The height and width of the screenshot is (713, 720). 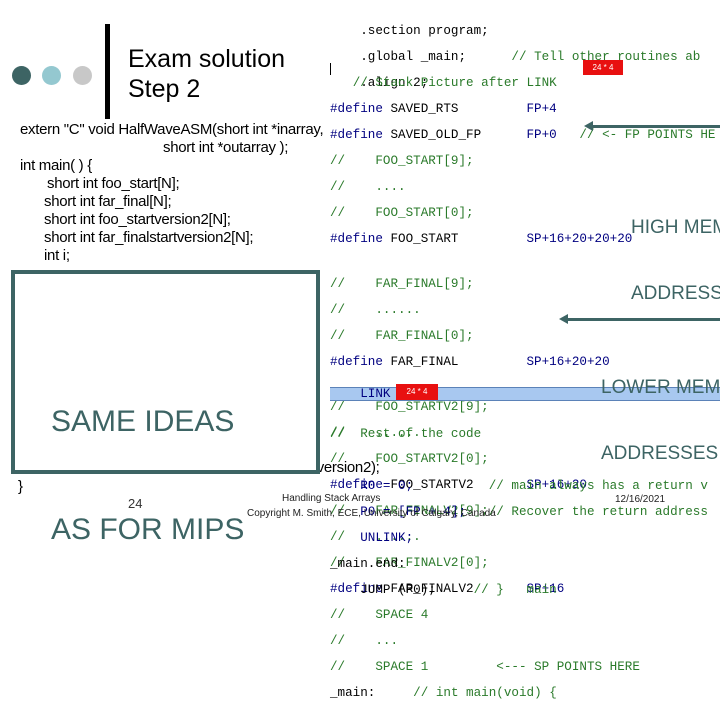 What do you see at coordinates (57, 255) in the screenshot?
I see `c-line: int i;` at bounding box center [57, 255].